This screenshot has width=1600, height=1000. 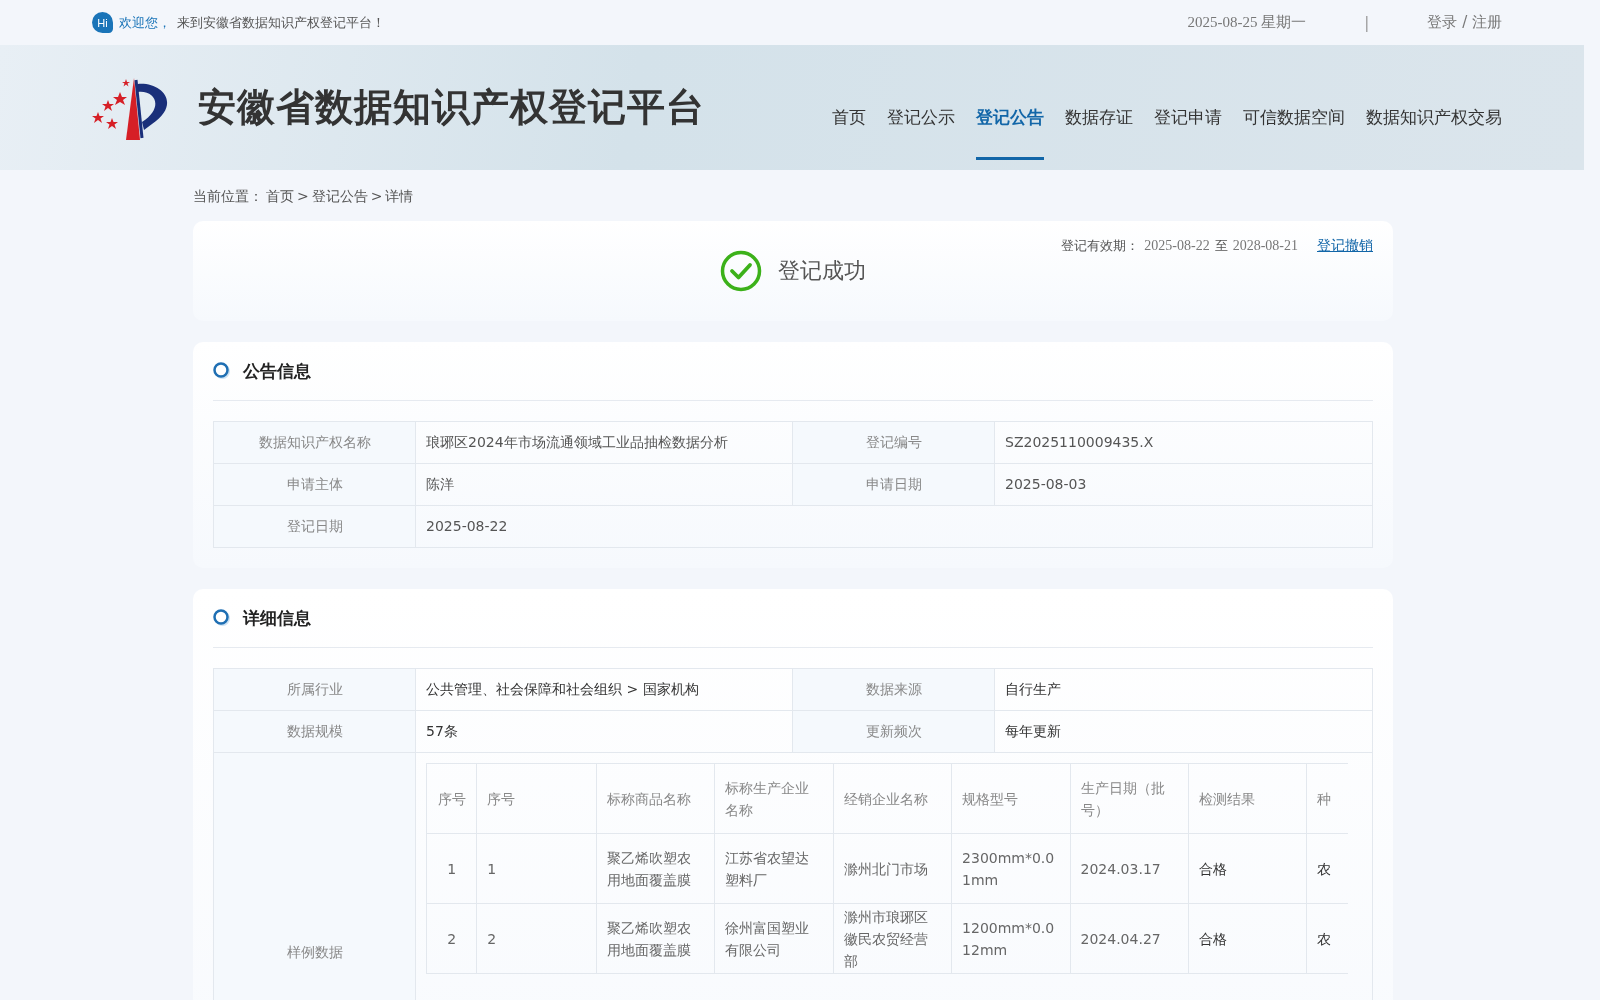 What do you see at coordinates (894, 442) in the screenshot?
I see `field-label: 登记编号` at bounding box center [894, 442].